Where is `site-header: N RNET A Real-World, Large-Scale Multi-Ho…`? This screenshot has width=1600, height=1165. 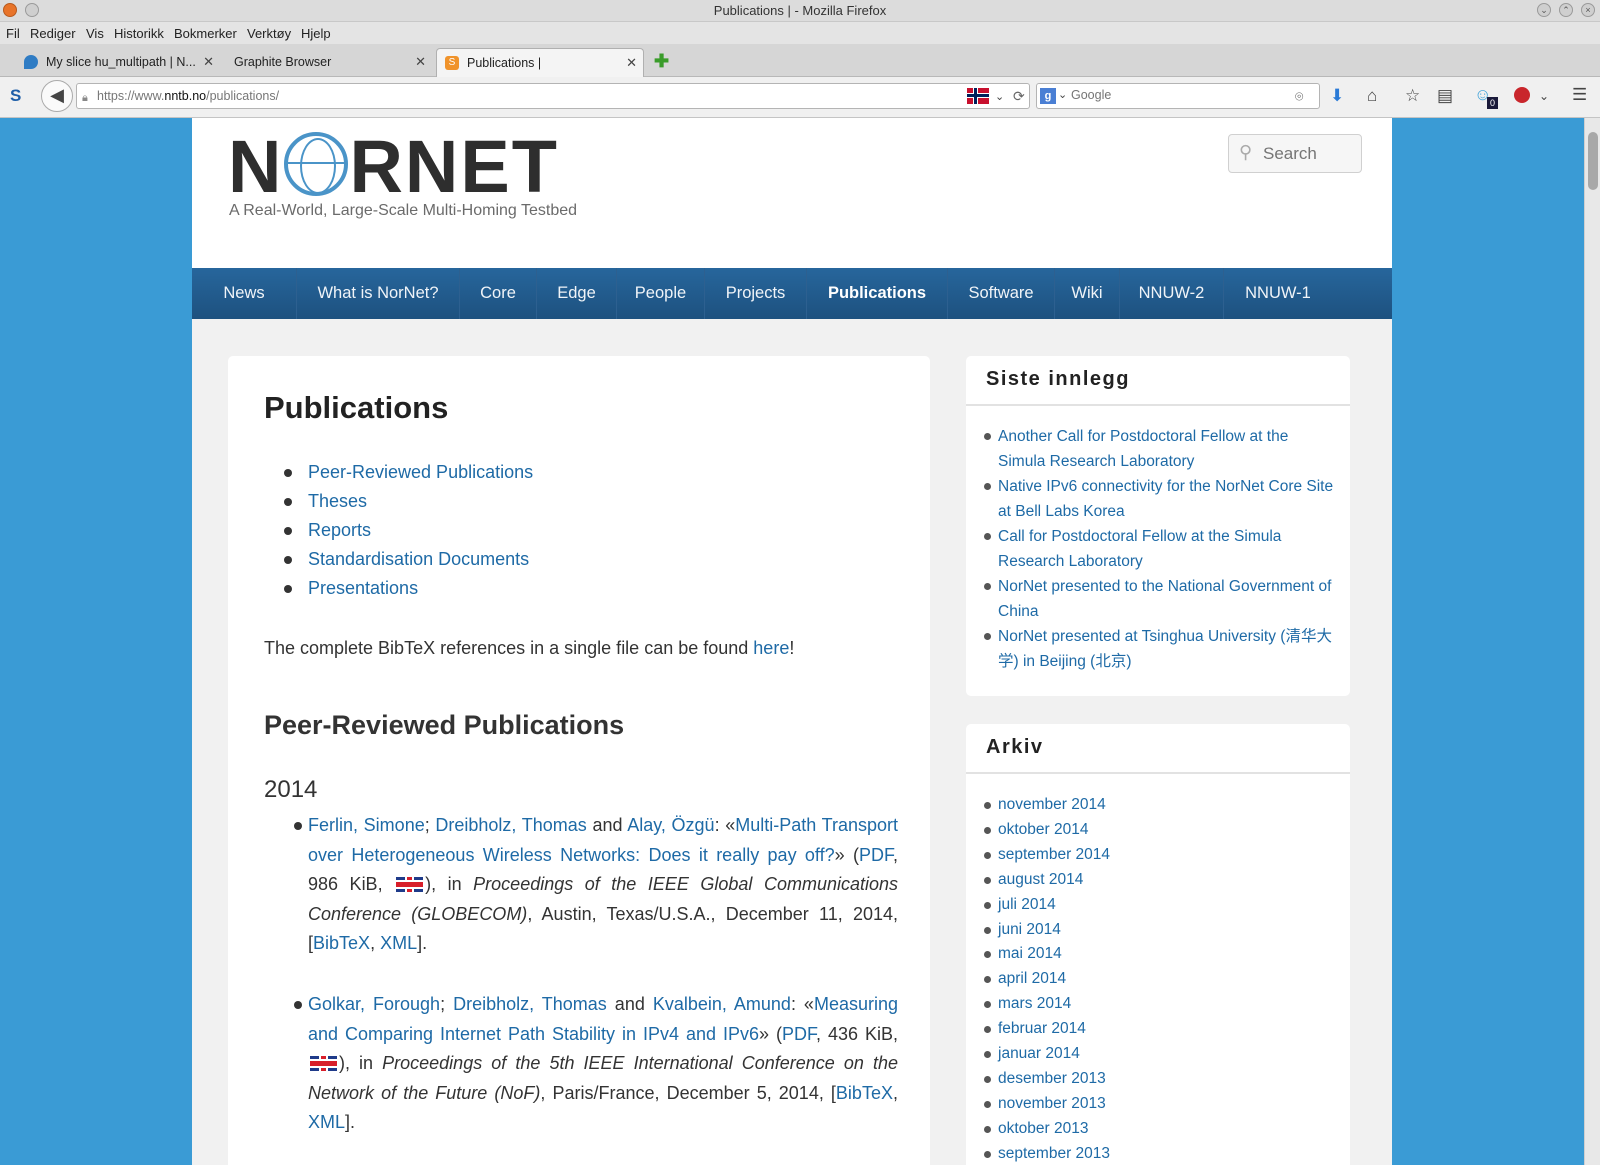 site-header: N RNET A Real-World, Large-Scale Multi-Ho… is located at coordinates (792, 193).